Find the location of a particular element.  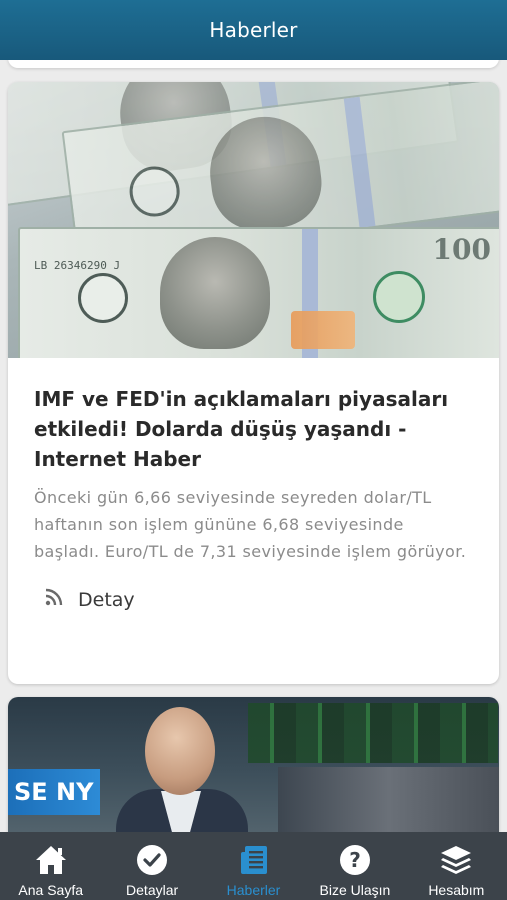

header-bar: Haberler is located at coordinates (253, 30).